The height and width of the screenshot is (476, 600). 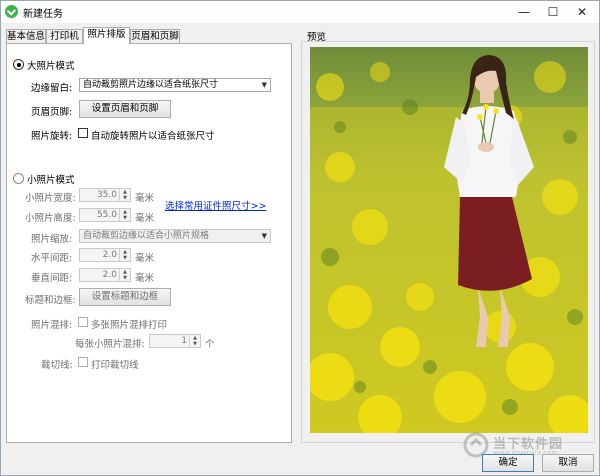 I want to click on tab-header-footer: 页眉和页脚, so click(x=155, y=36).